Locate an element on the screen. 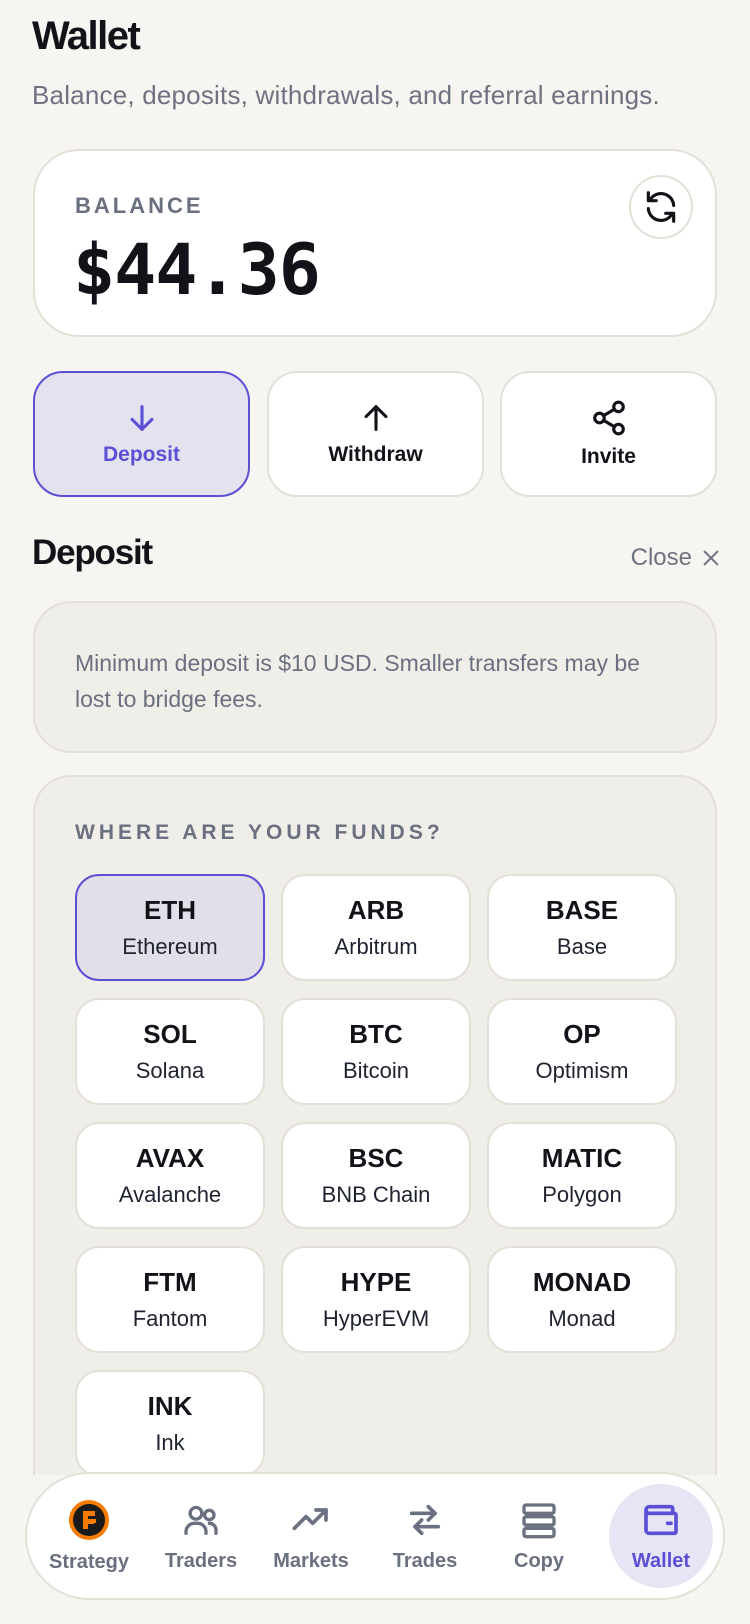 Image resolution: width=750 pixels, height=1624 pixels. chain-name: Base is located at coordinates (582, 946).